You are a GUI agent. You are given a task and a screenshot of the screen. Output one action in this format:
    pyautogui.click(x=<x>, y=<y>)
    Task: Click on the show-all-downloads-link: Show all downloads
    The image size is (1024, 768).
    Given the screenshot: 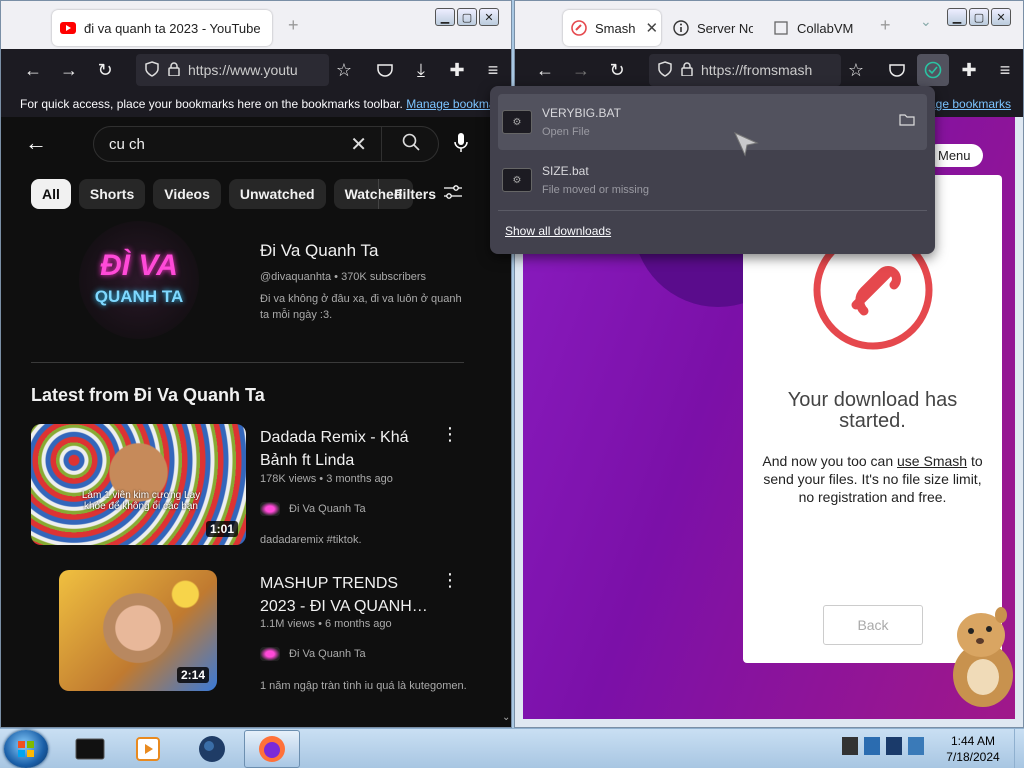 What is the action you would take?
    pyautogui.click(x=558, y=231)
    